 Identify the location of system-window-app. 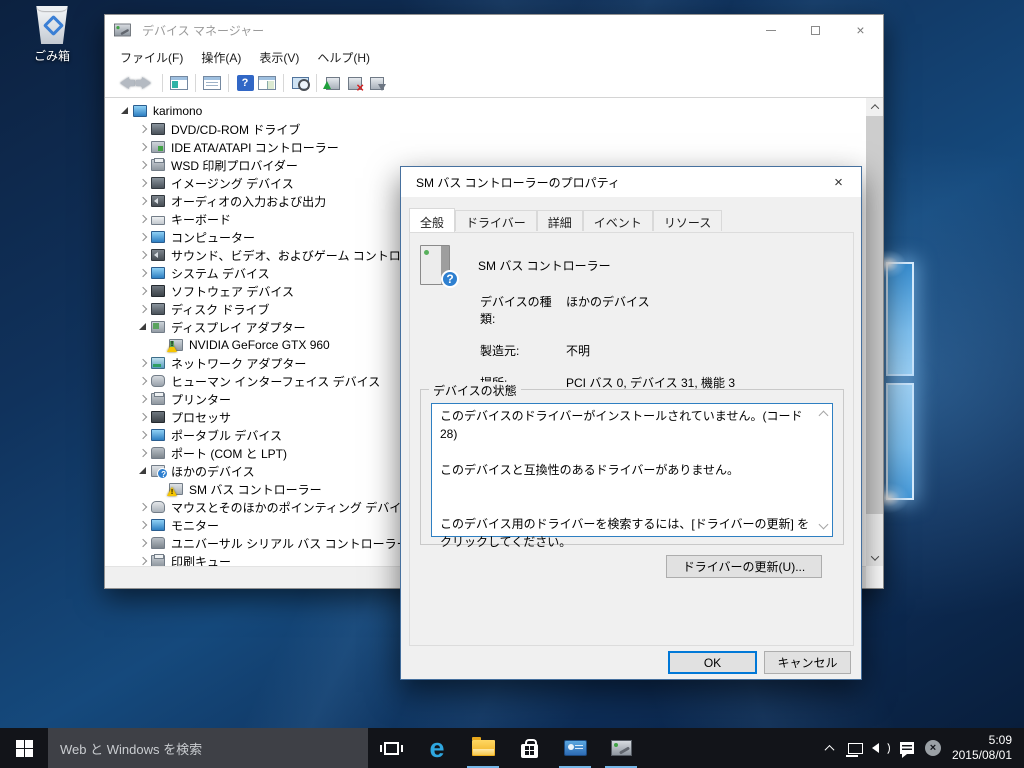
(575, 748).